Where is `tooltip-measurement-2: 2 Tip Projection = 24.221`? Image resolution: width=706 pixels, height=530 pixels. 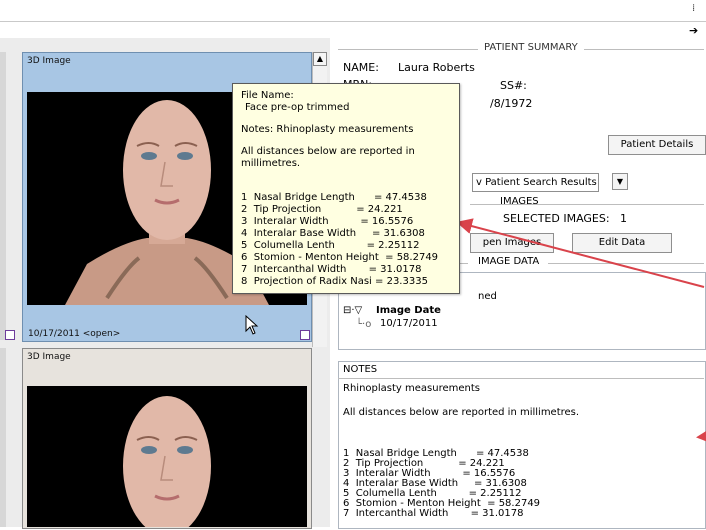 tooltip-measurement-2: 2 Tip Projection = 24.221 is located at coordinates (322, 209).